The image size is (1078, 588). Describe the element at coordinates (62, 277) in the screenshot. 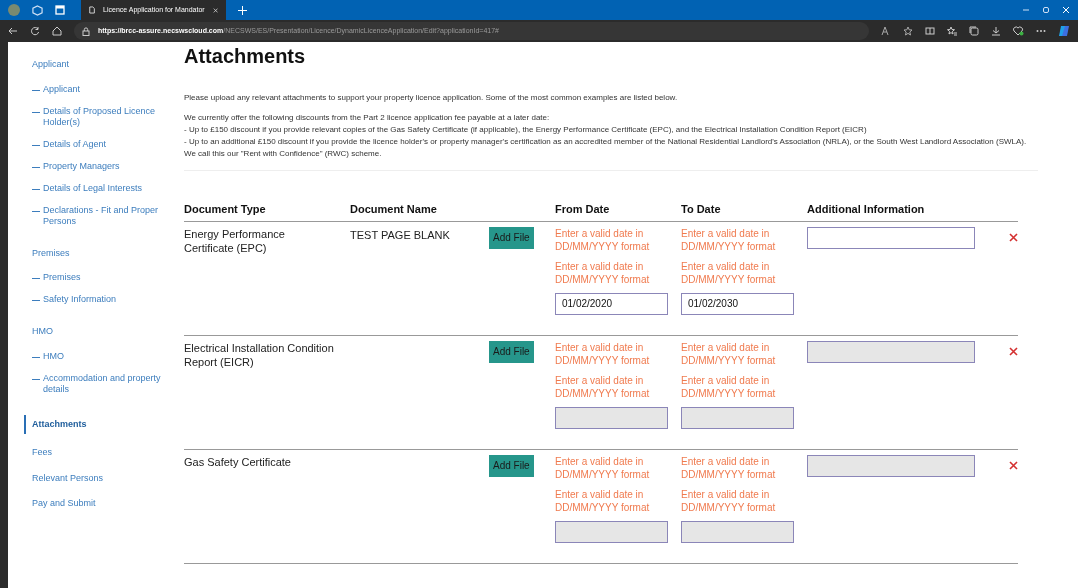

I see `nav-link: Premises` at that location.